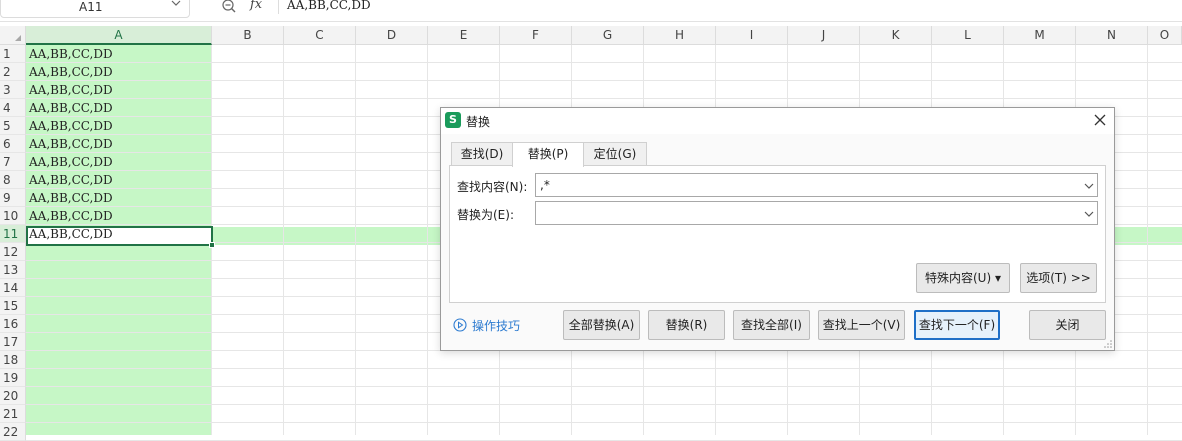 This screenshot has width=1182, height=441. What do you see at coordinates (13, 54) in the screenshot?
I see `row-header-1: 1` at bounding box center [13, 54].